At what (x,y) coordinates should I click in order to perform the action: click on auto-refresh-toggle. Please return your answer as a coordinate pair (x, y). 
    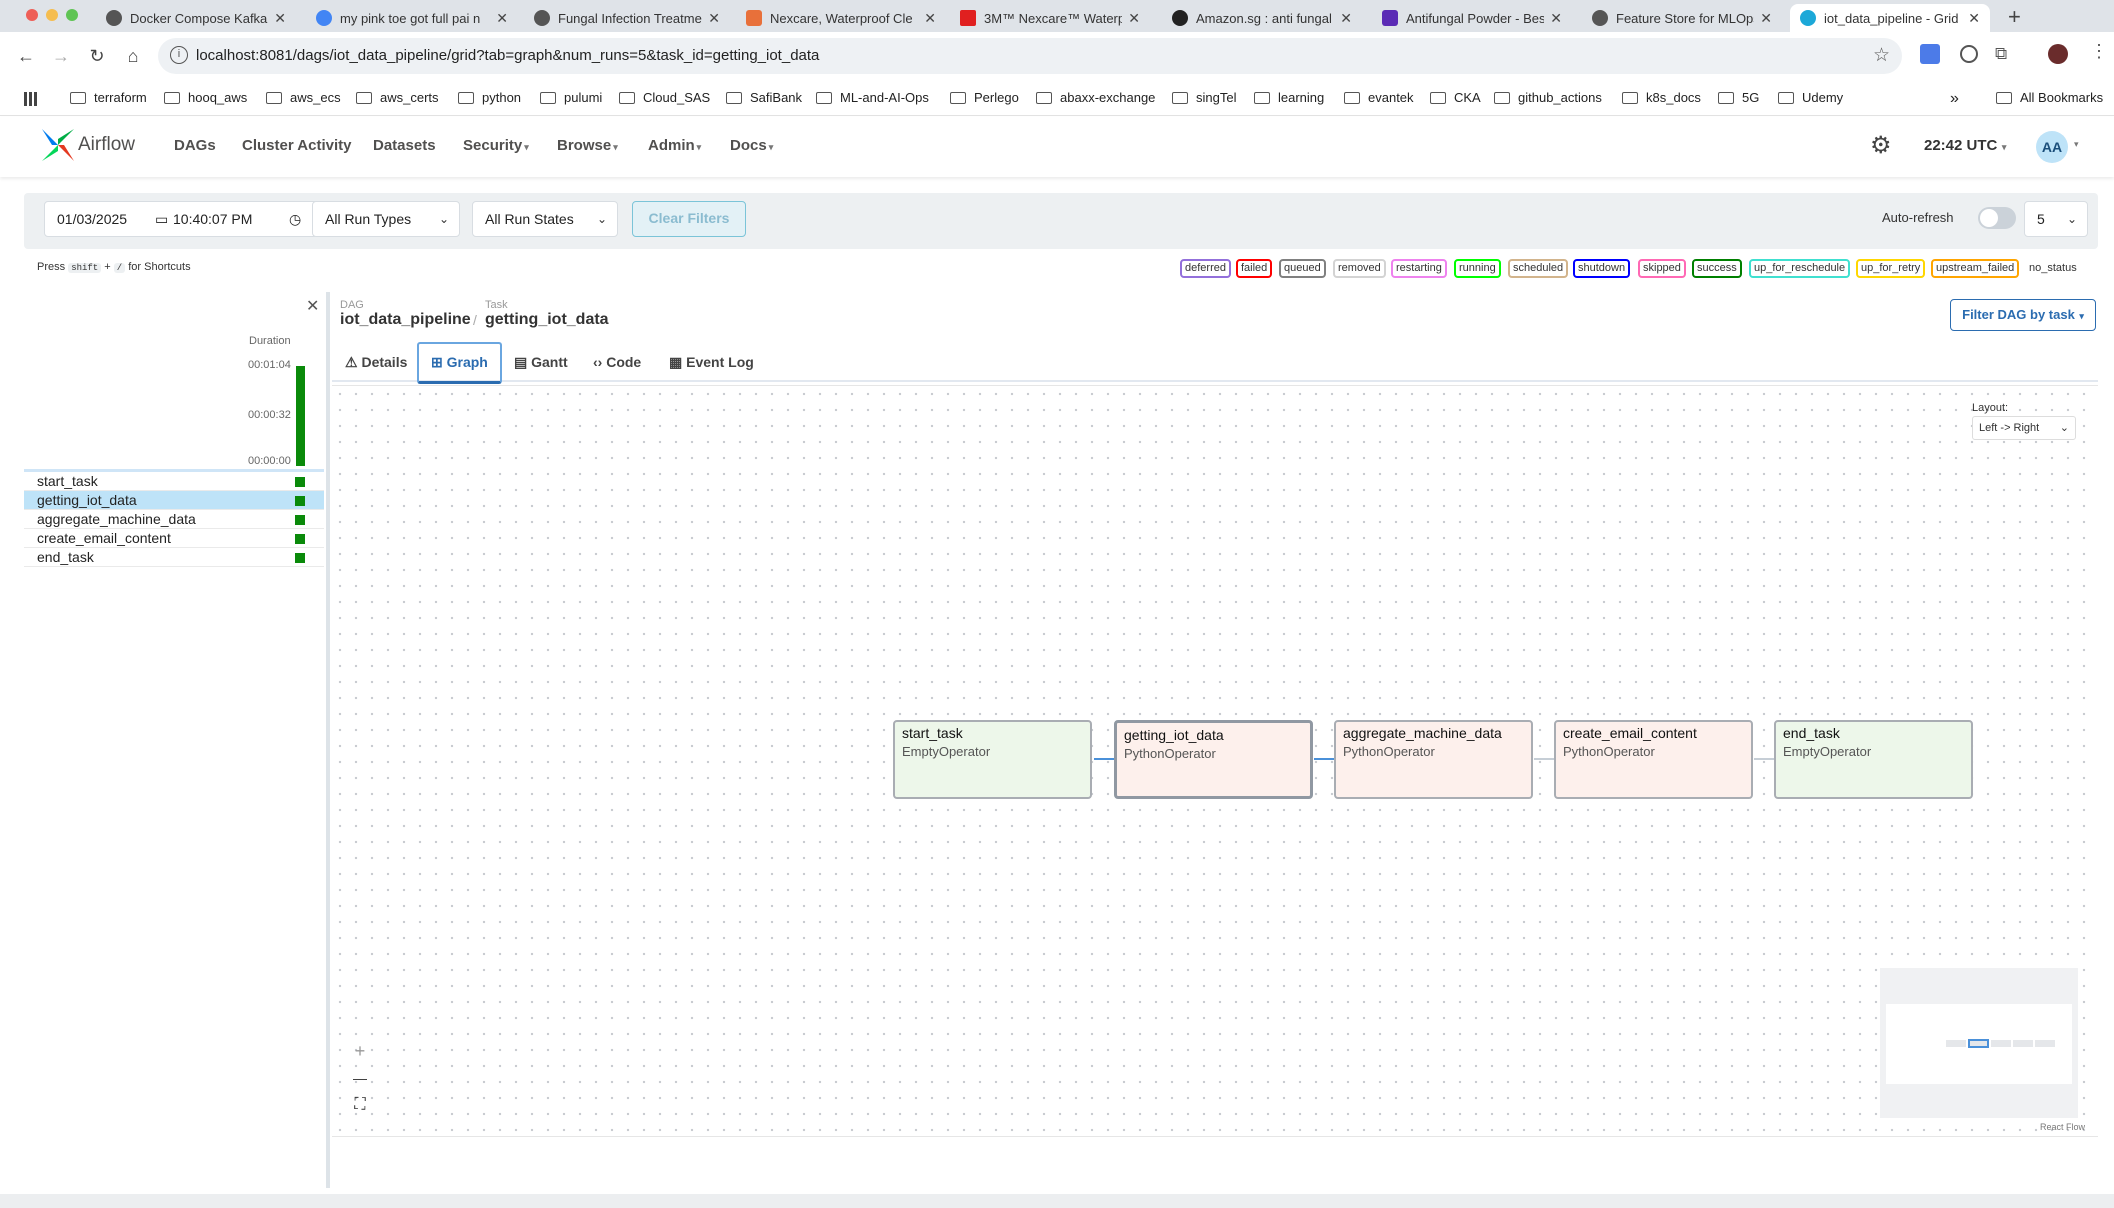
    Looking at the image, I should click on (1997, 218).